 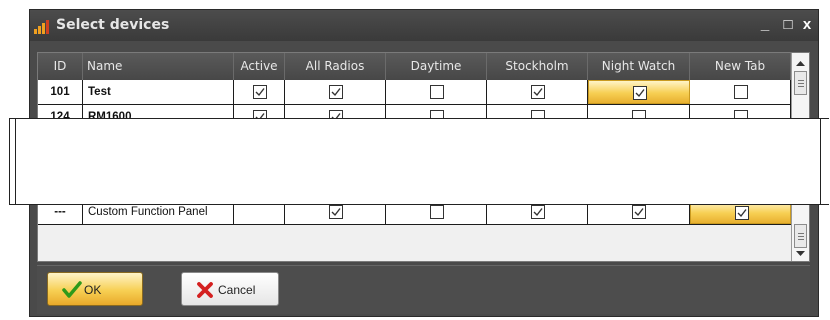 I want to click on title-bar: Select devices _ □ x, so click(x=424, y=25).